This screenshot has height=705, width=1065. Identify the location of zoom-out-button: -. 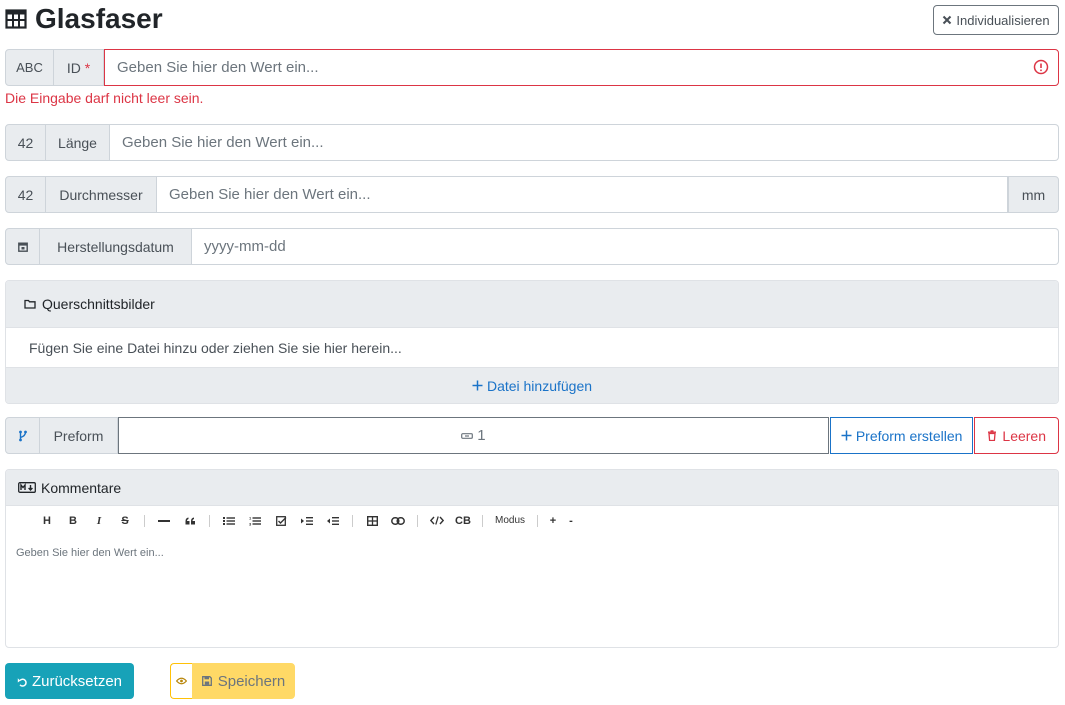
(571, 521).